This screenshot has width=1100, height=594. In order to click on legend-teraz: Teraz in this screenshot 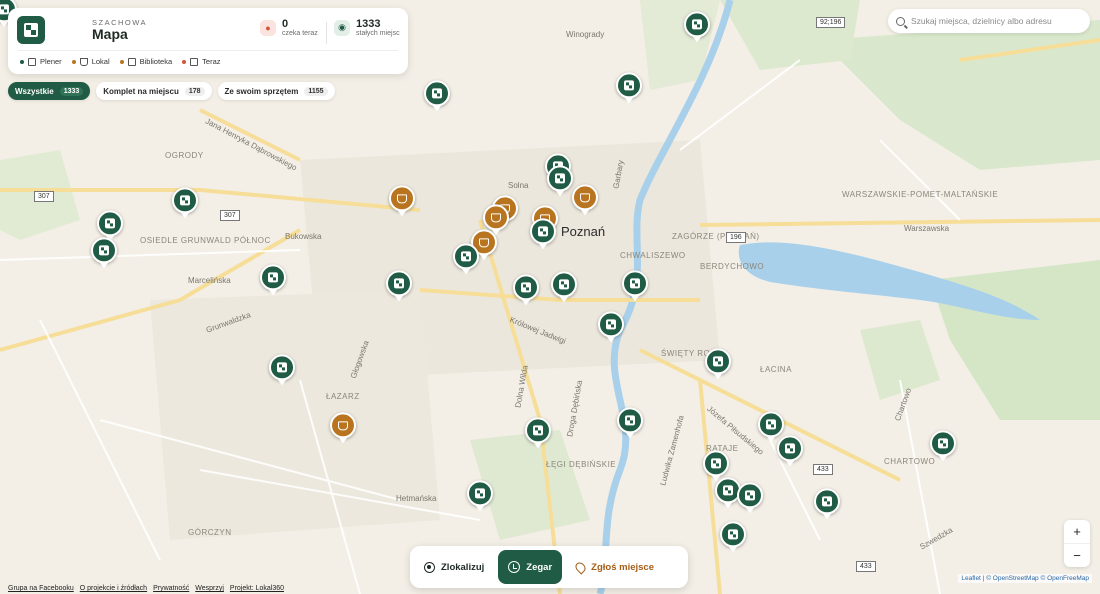, I will do `click(201, 61)`.